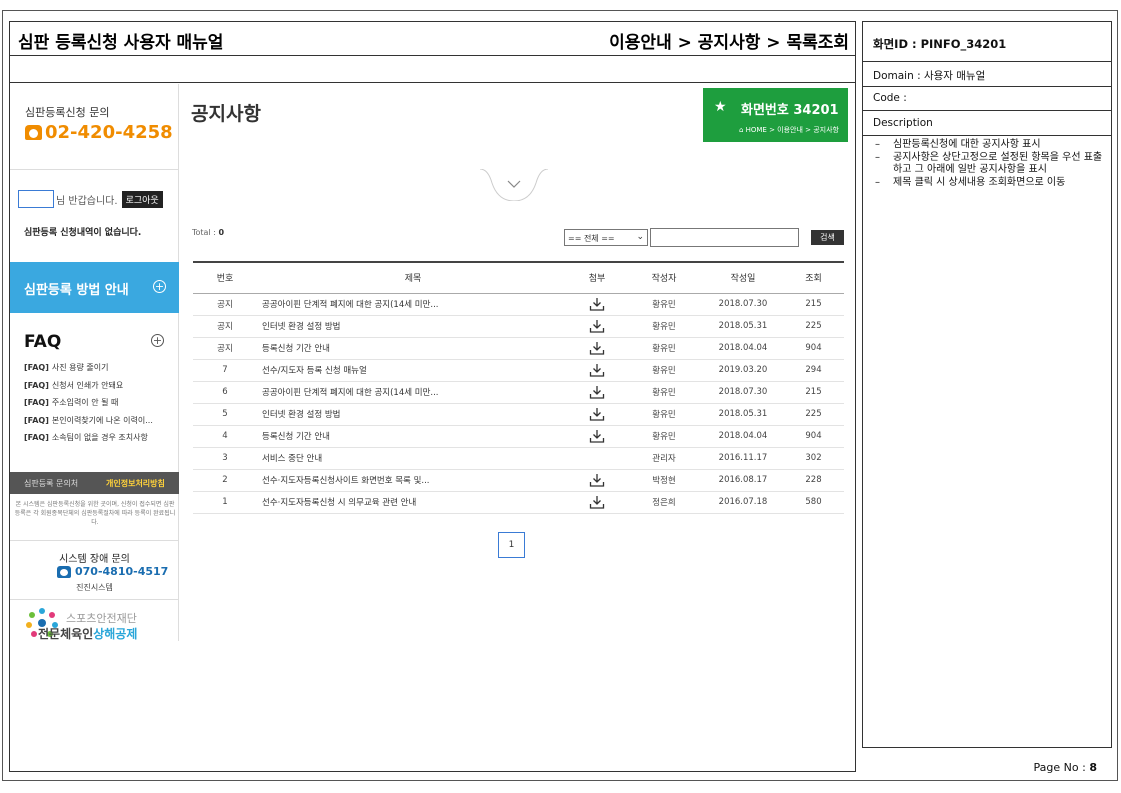 This screenshot has height=793, width=1121. What do you see at coordinates (88, 441) in the screenshot?
I see `faq-item: [FAQ] 소속팀이 없을 경우 조치사항` at bounding box center [88, 441].